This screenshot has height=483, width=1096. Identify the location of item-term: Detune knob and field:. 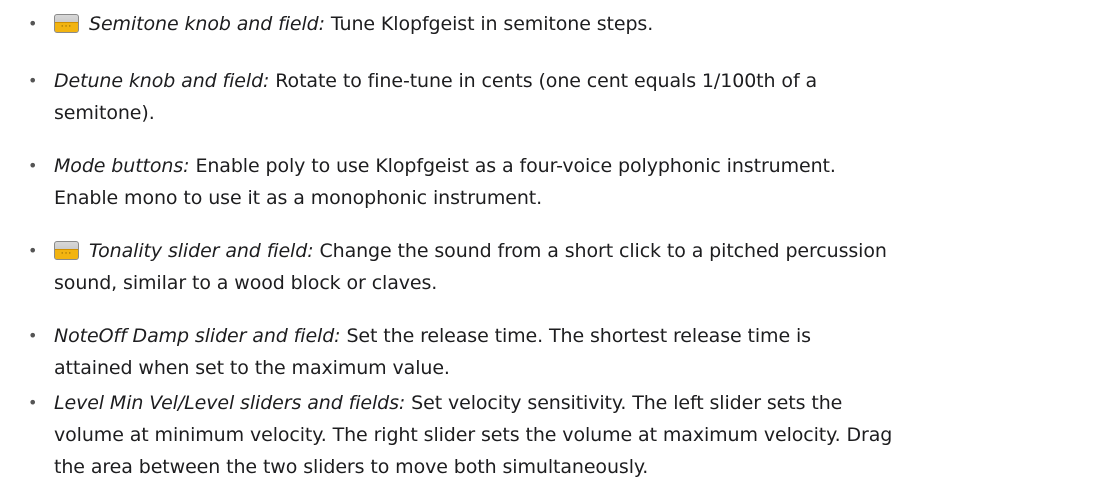
(162, 81).